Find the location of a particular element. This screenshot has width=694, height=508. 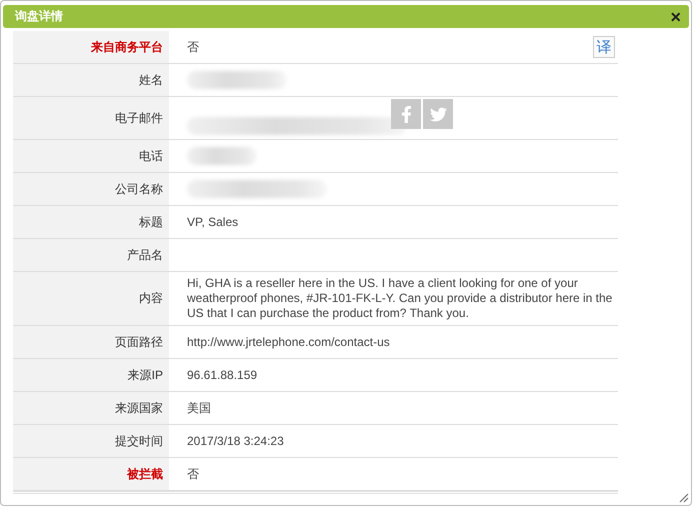

field-label: 内容 is located at coordinates (151, 298).